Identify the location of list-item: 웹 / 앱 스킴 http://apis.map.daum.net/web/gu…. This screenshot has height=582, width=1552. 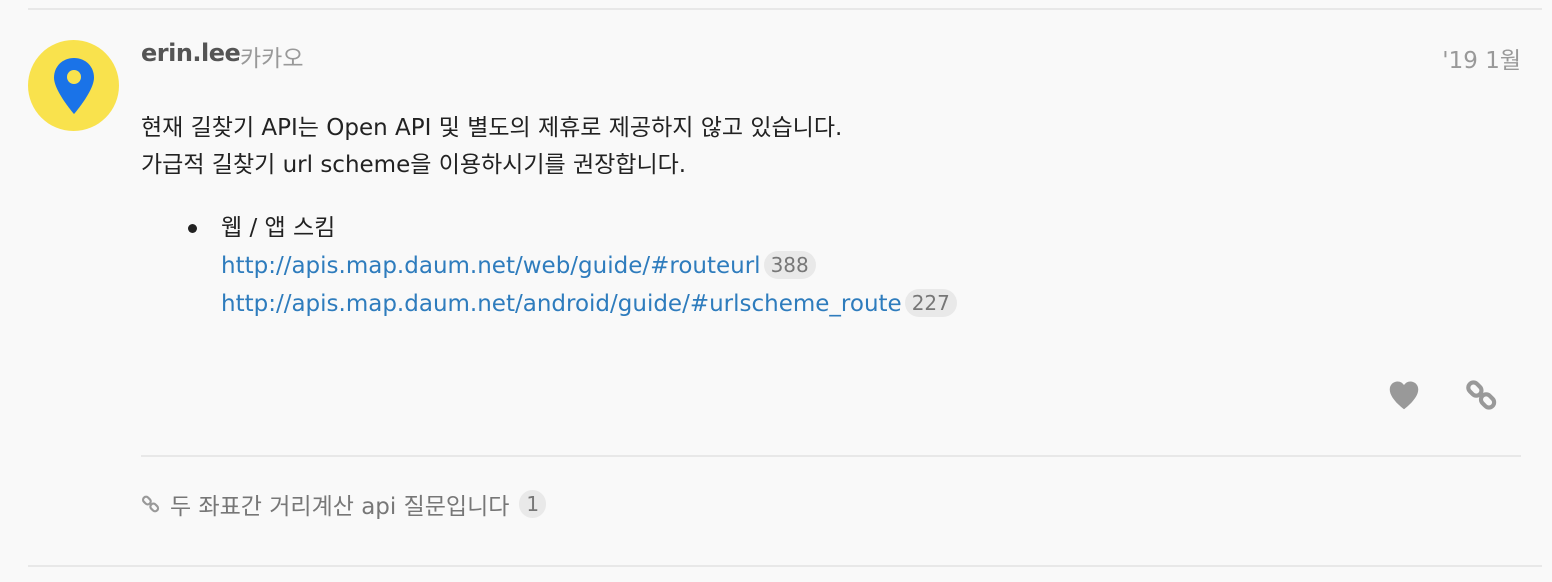
(589, 266).